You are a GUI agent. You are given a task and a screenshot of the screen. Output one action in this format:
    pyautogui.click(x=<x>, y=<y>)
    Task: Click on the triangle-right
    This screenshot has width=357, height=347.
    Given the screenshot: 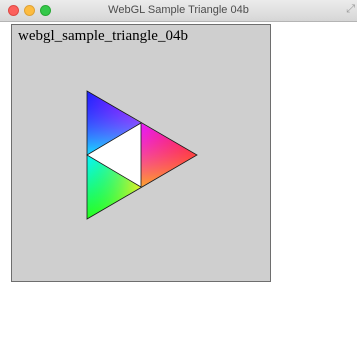 What is the action you would take?
    pyautogui.click(x=169, y=155)
    